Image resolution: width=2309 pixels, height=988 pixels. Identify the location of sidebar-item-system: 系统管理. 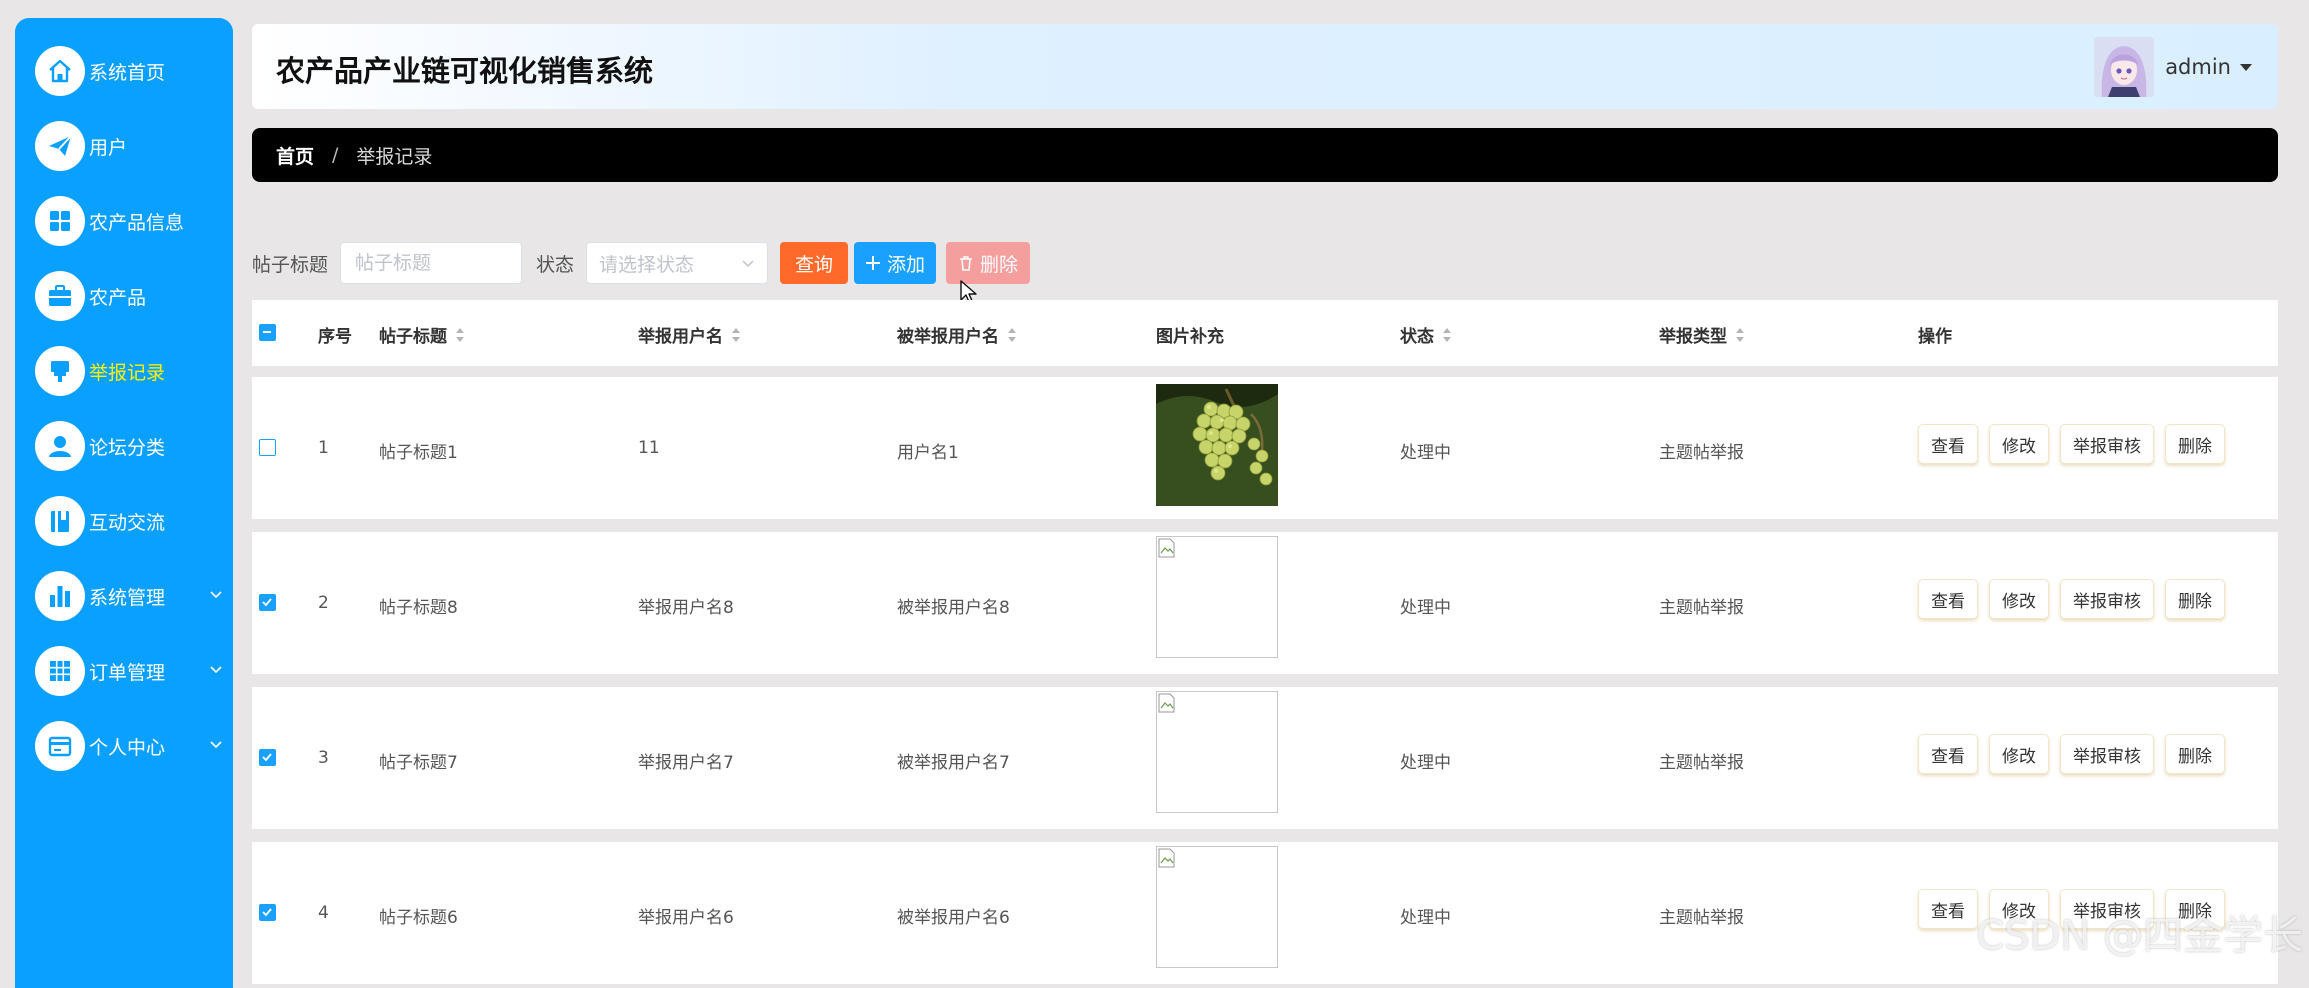
(130, 596).